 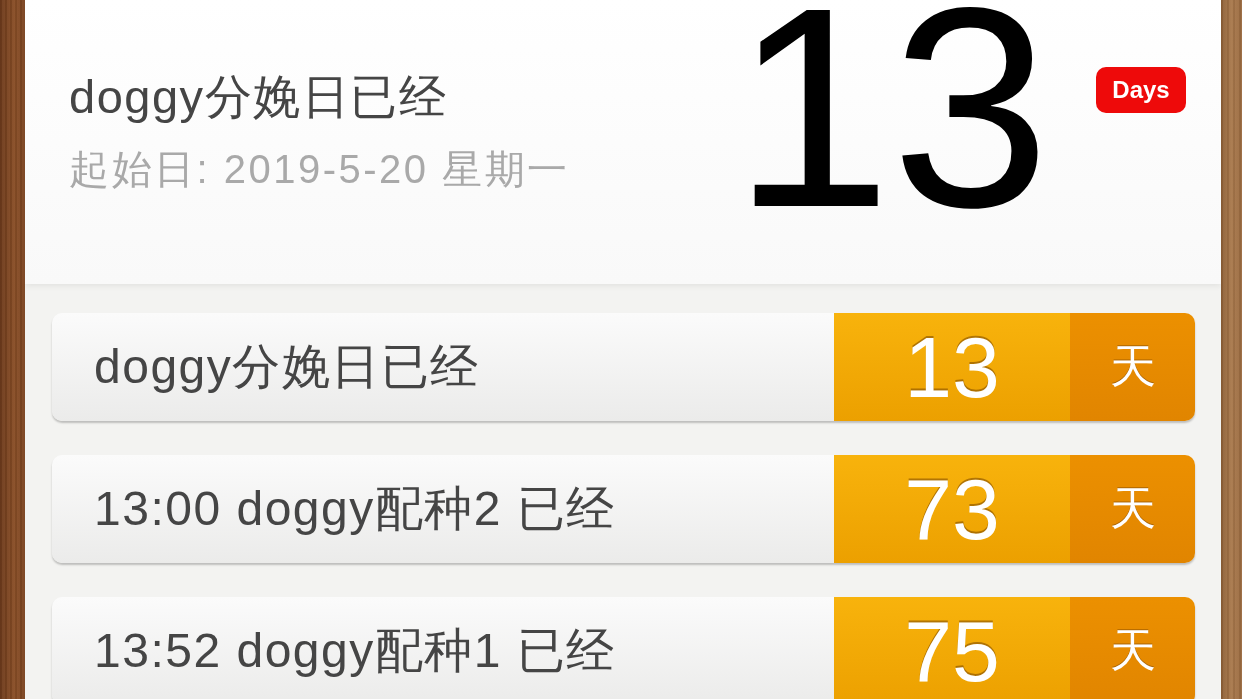 What do you see at coordinates (443, 367) in the screenshot?
I see `event-title: doggy分娩日已经` at bounding box center [443, 367].